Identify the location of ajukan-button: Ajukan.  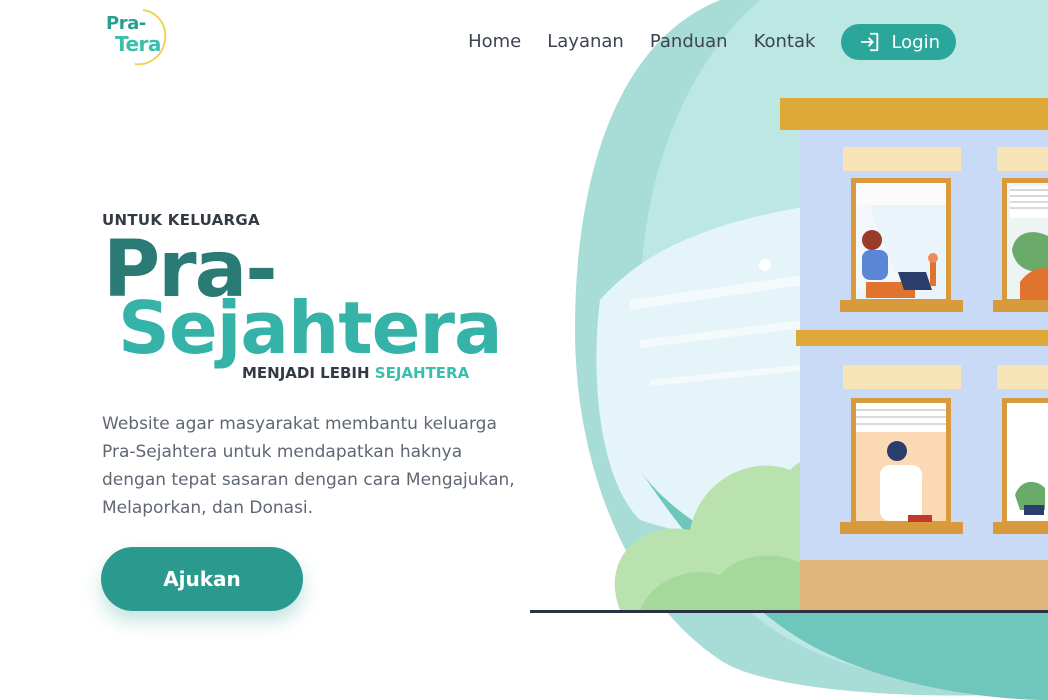
(202, 579).